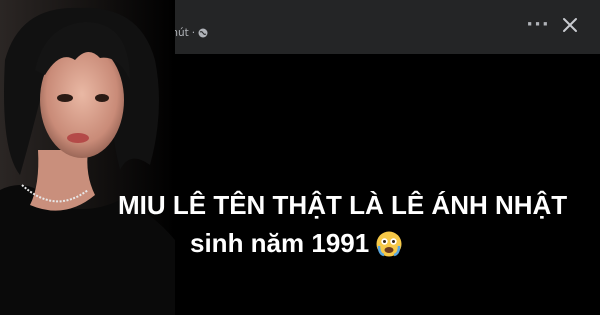 This screenshot has height=315, width=600. What do you see at coordinates (280, 243) in the screenshot?
I see `subline-text: sinh năm 1991` at bounding box center [280, 243].